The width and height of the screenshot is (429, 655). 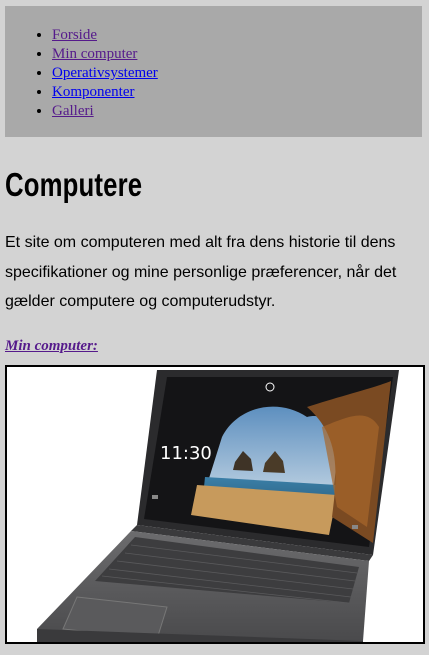 I want to click on nav-item-operativsystemer: Operativsystemer, so click(x=105, y=73).